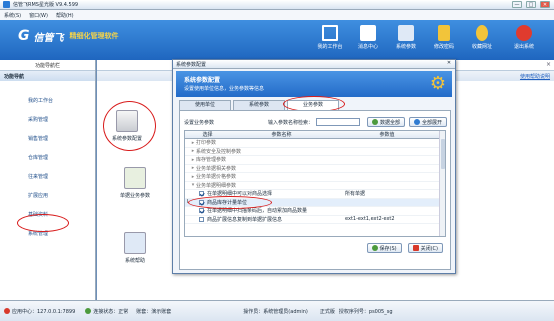 The image size is (554, 321). I want to click on settings-icon, so click(406, 33).